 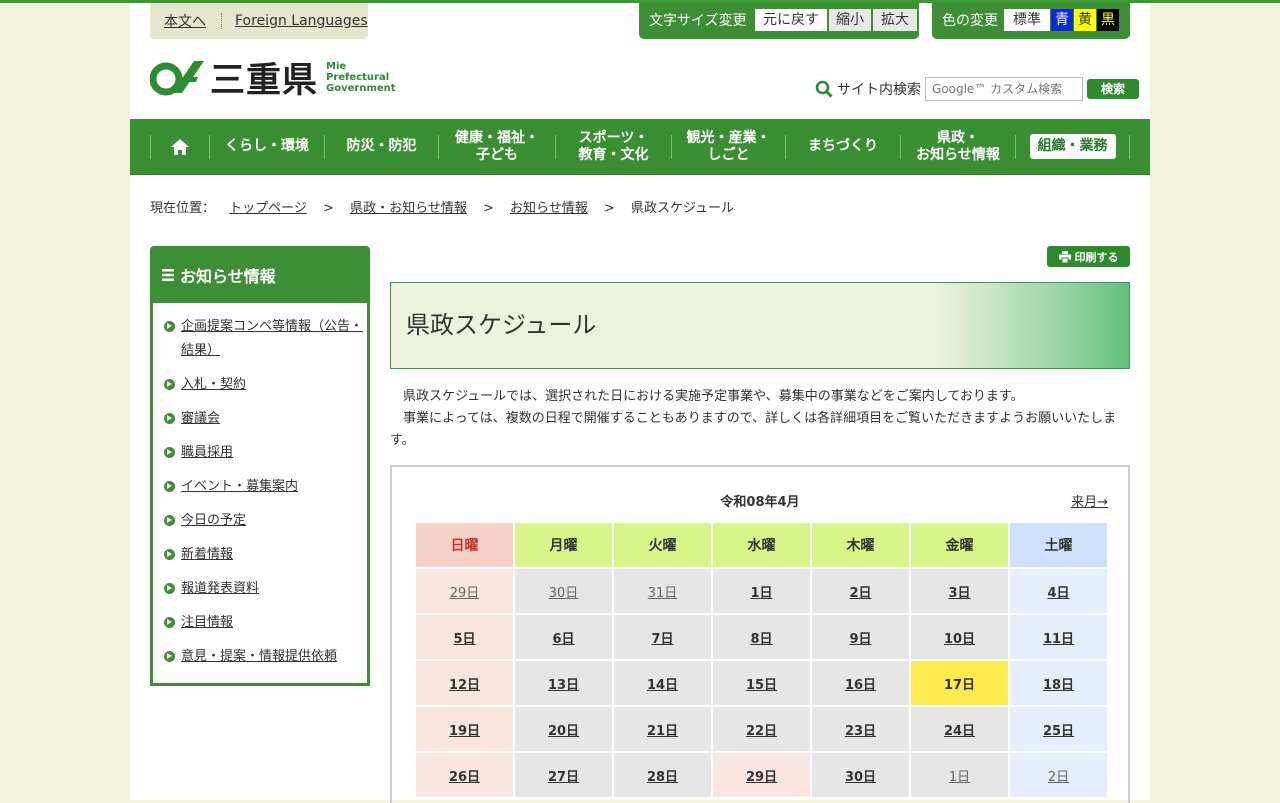 I want to click on day-link: 20日, so click(x=563, y=731).